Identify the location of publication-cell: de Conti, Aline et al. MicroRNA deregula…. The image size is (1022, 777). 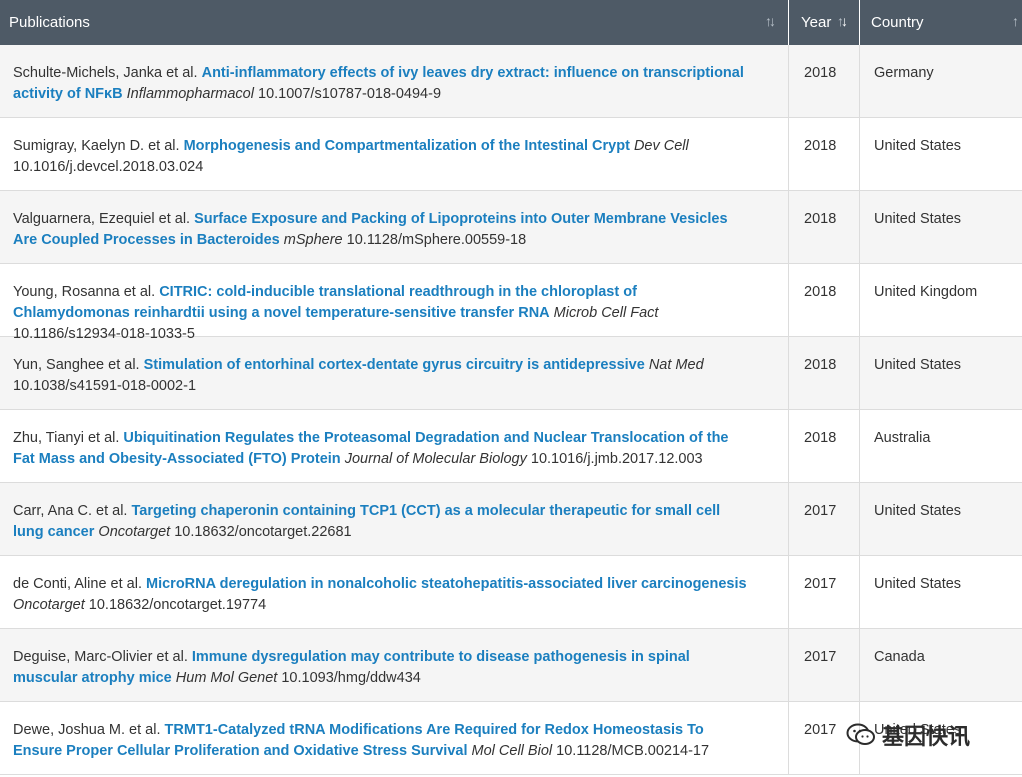
(394, 592).